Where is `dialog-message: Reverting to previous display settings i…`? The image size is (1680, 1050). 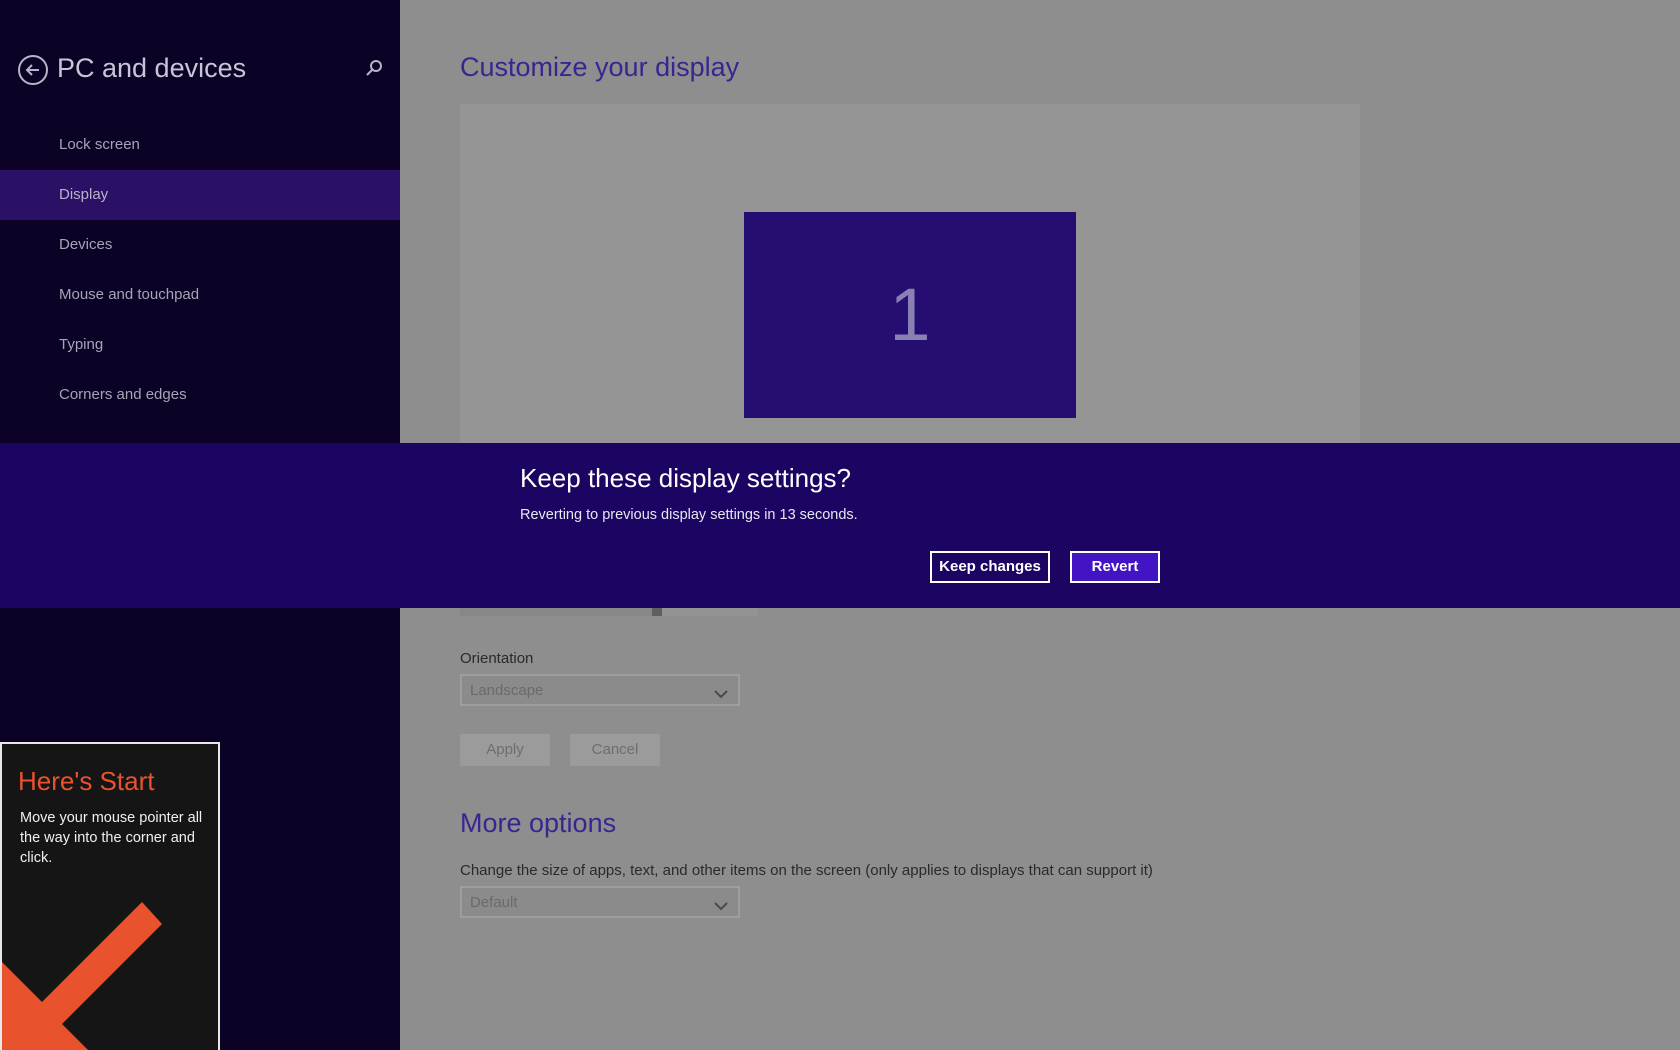 dialog-message: Reverting to previous display settings i… is located at coordinates (689, 515).